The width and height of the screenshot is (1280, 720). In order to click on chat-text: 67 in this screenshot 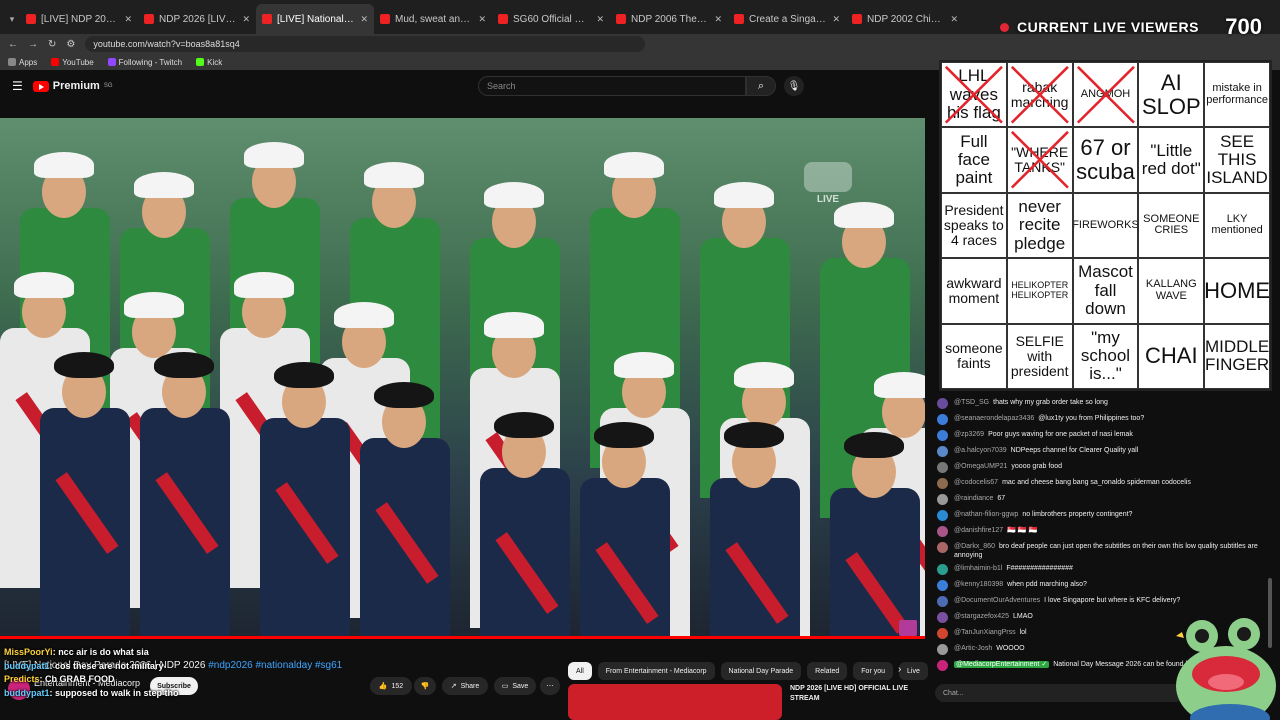, I will do `click(1001, 498)`.